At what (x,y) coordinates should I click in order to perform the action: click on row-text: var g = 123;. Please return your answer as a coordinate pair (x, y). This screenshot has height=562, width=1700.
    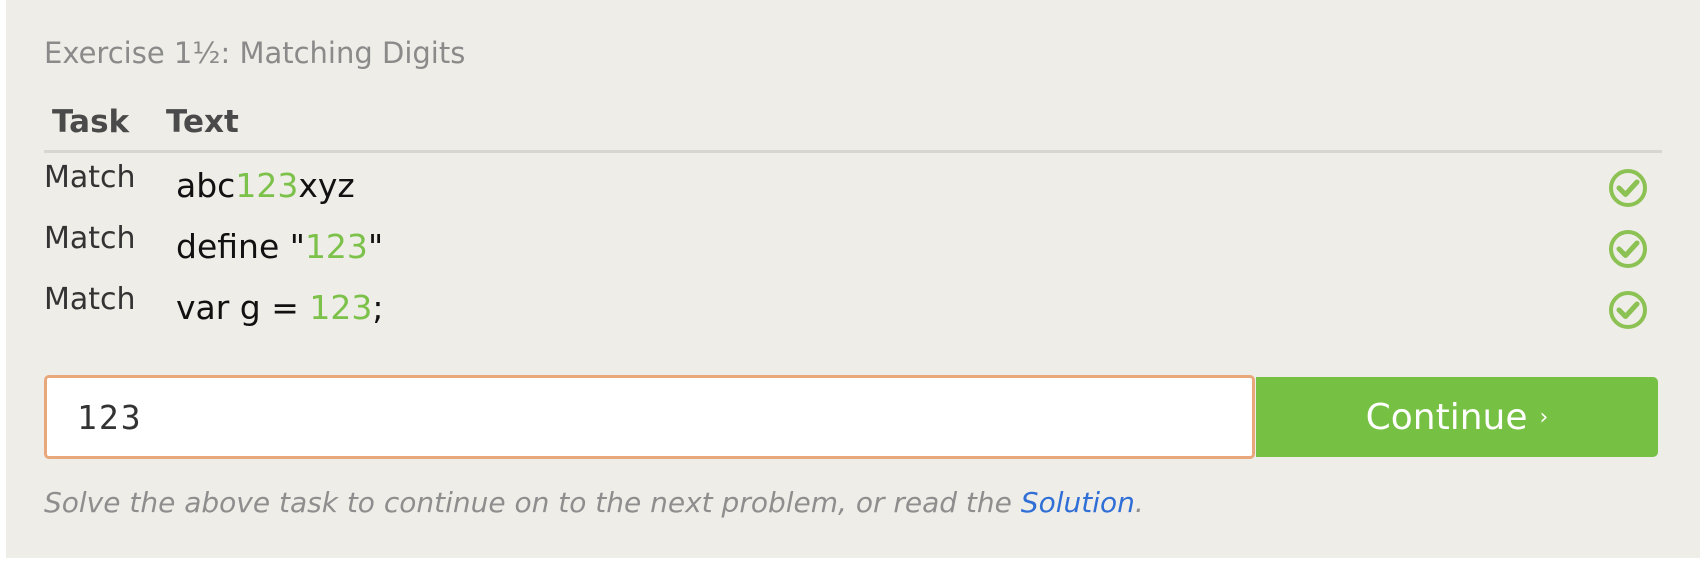
    Looking at the image, I should click on (280, 307).